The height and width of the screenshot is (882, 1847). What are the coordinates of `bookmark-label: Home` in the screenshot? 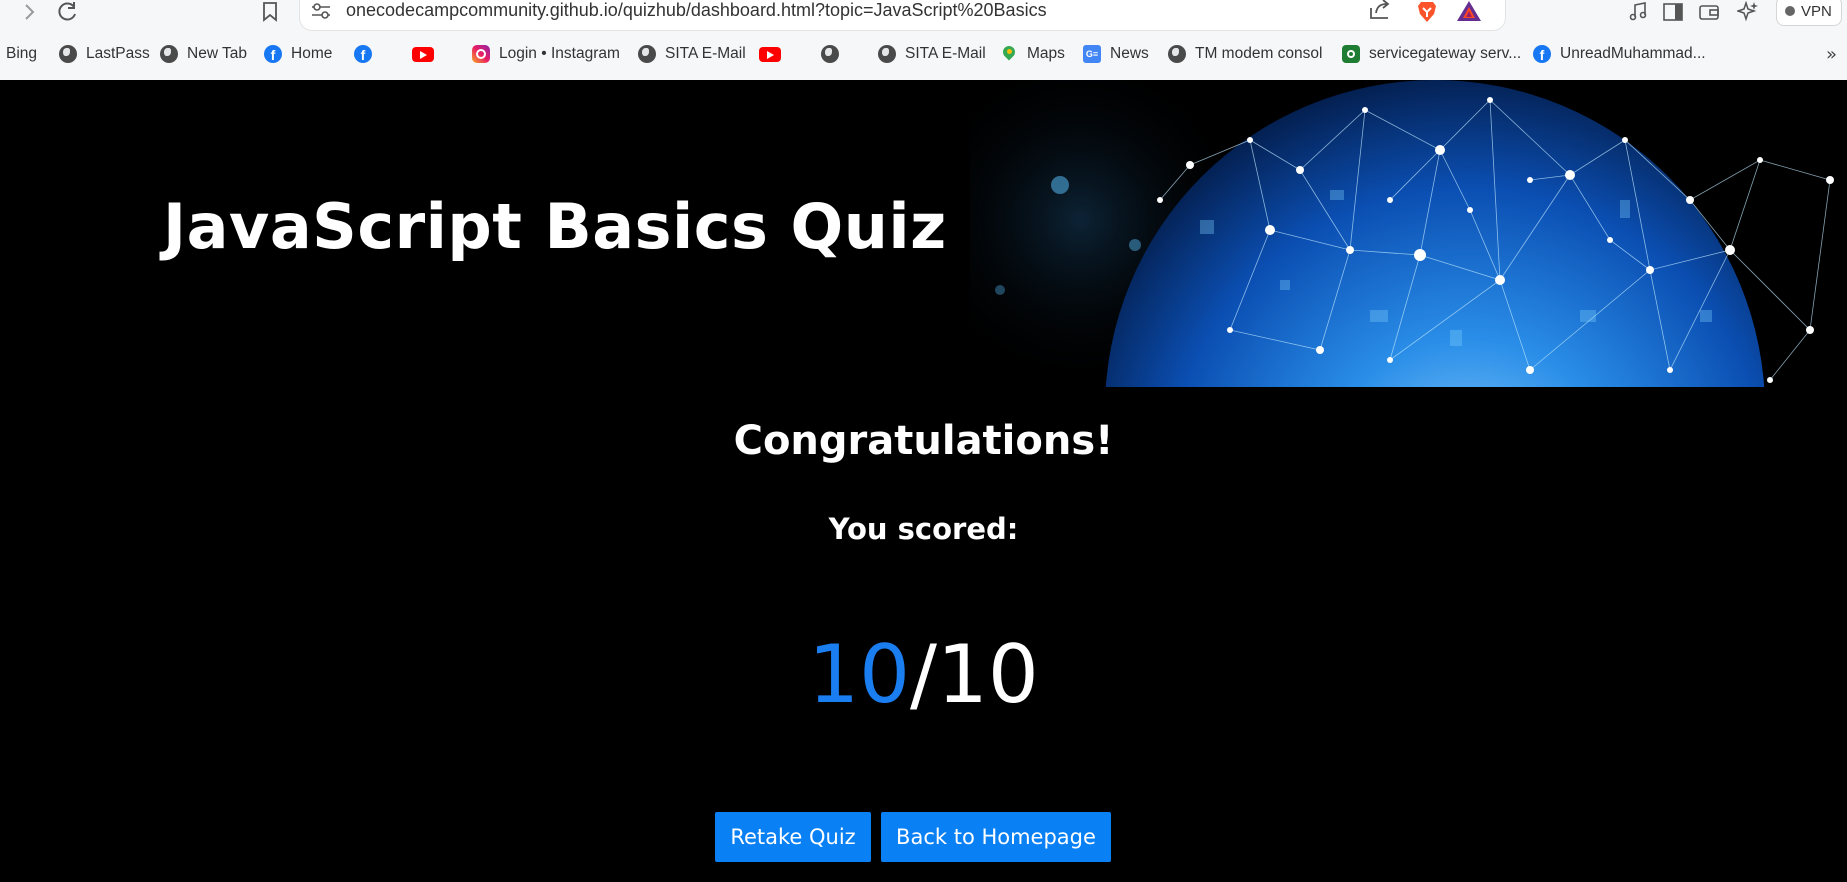 It's located at (312, 53).